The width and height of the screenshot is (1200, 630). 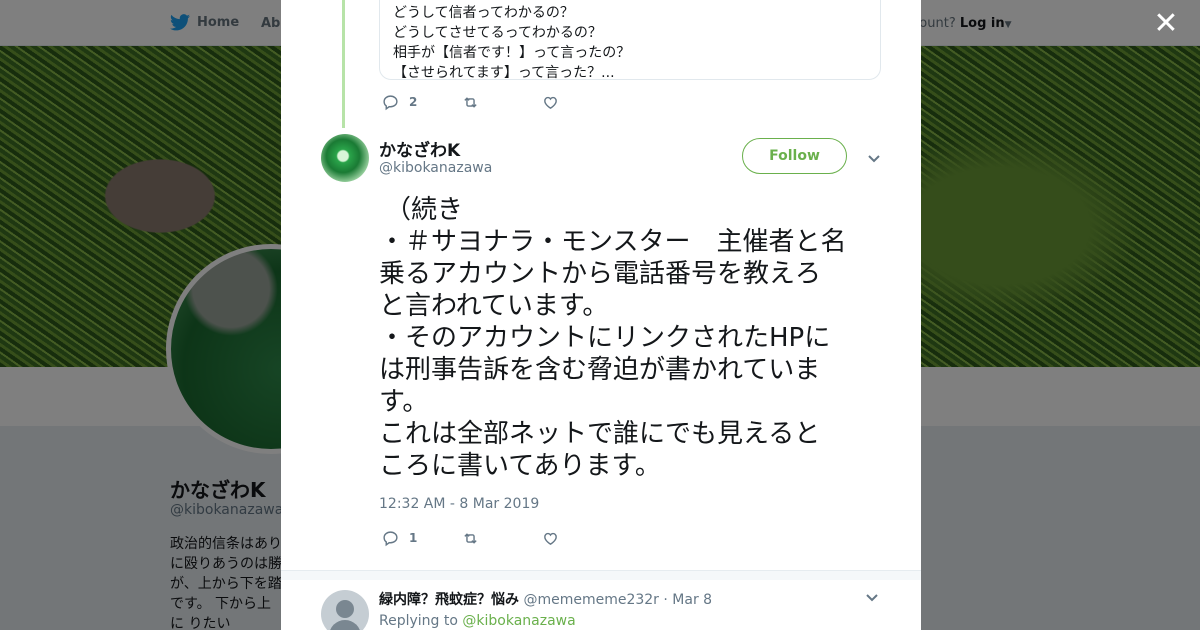 What do you see at coordinates (590, 600) in the screenshot?
I see `reply-author-handle: @memememe232r` at bounding box center [590, 600].